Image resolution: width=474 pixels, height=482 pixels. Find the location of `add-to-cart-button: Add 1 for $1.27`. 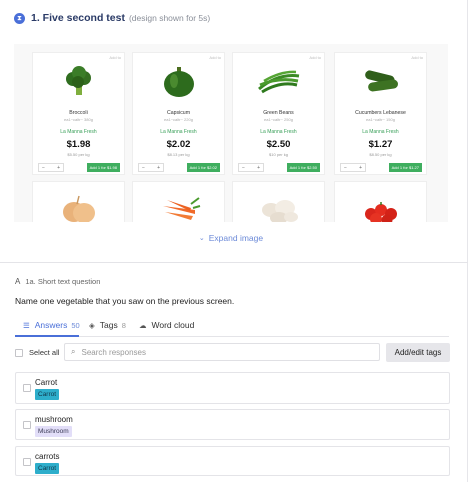

add-to-cart-button: Add 1 for $1.27 is located at coordinates (405, 167).